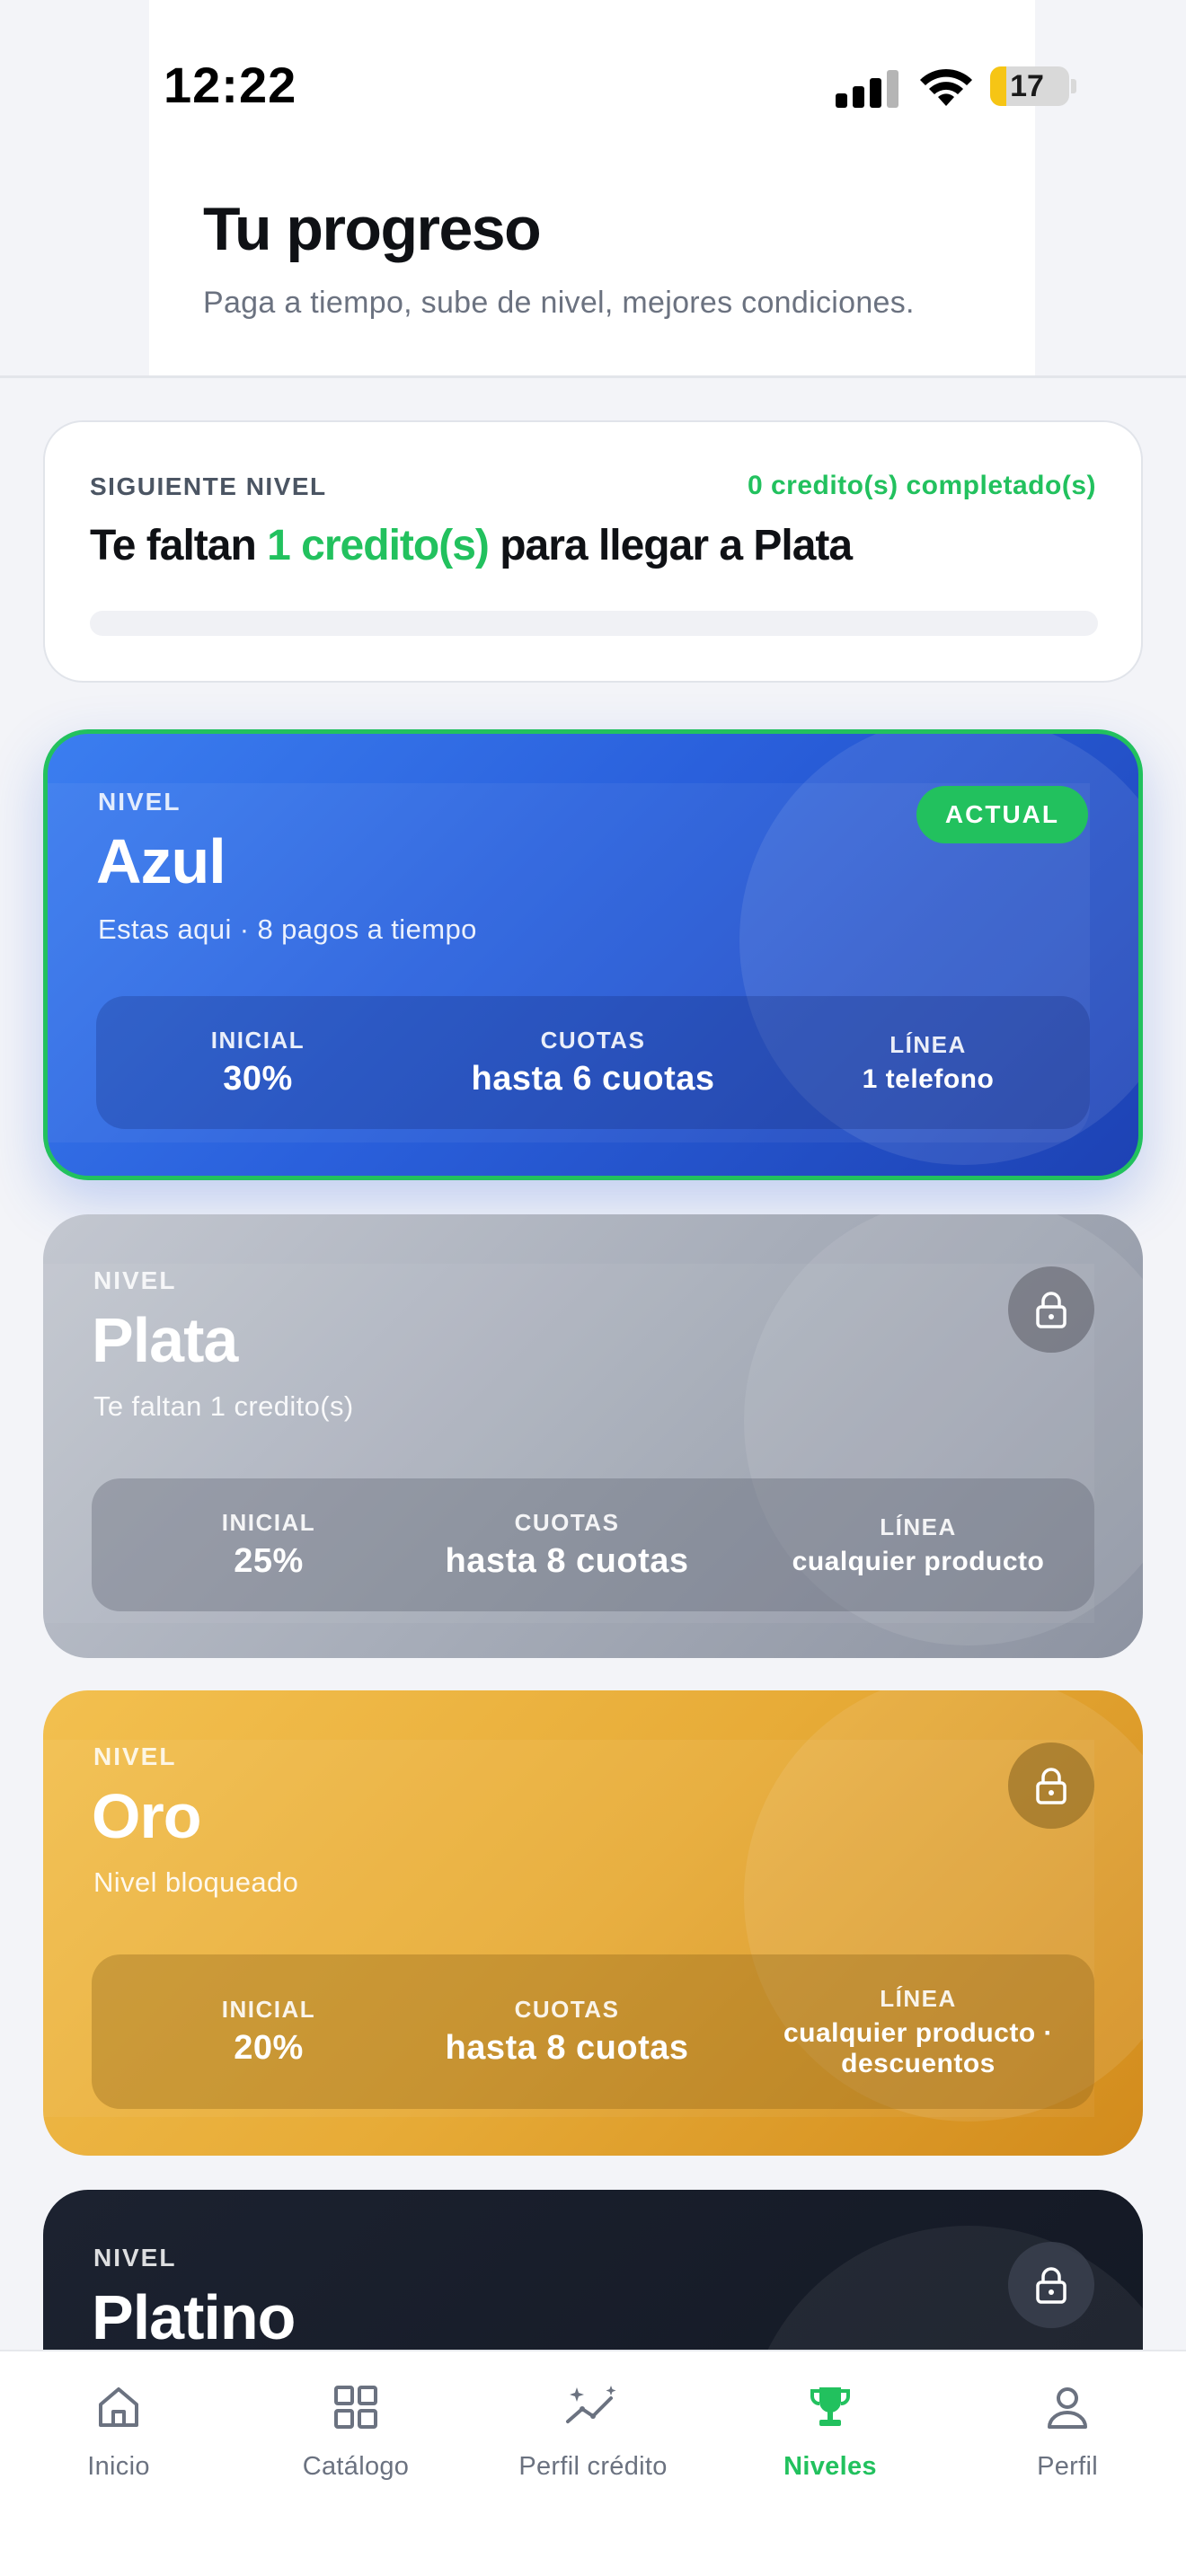 The width and height of the screenshot is (1186, 2576). Describe the element at coordinates (356, 2466) in the screenshot. I see `nav-label: Catálogo` at that location.